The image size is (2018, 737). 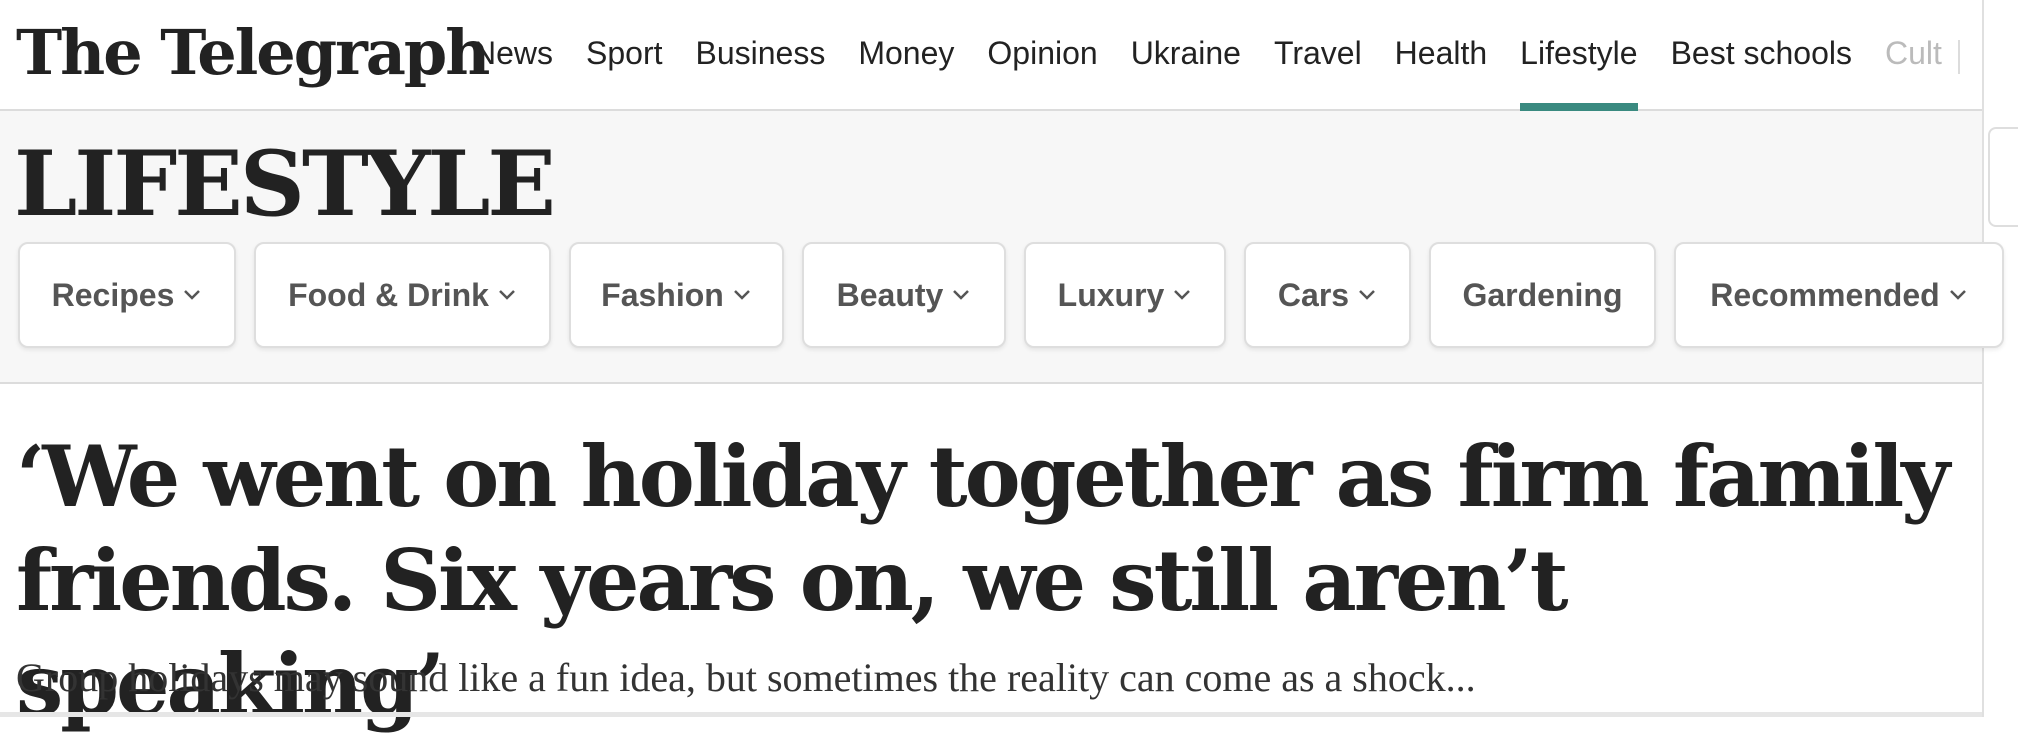 I want to click on nav-item-lifestyle: Lifestyle, so click(x=1579, y=55).